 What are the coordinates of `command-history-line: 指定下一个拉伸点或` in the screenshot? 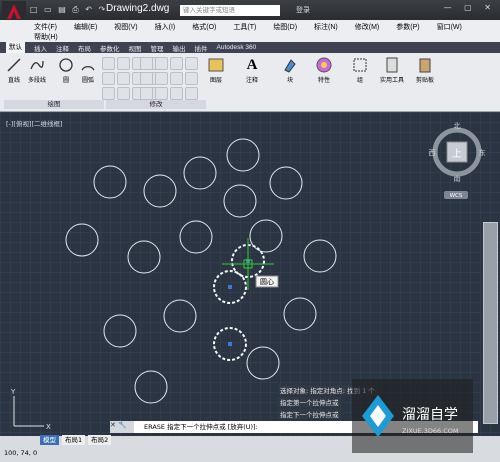 It's located at (309, 414).